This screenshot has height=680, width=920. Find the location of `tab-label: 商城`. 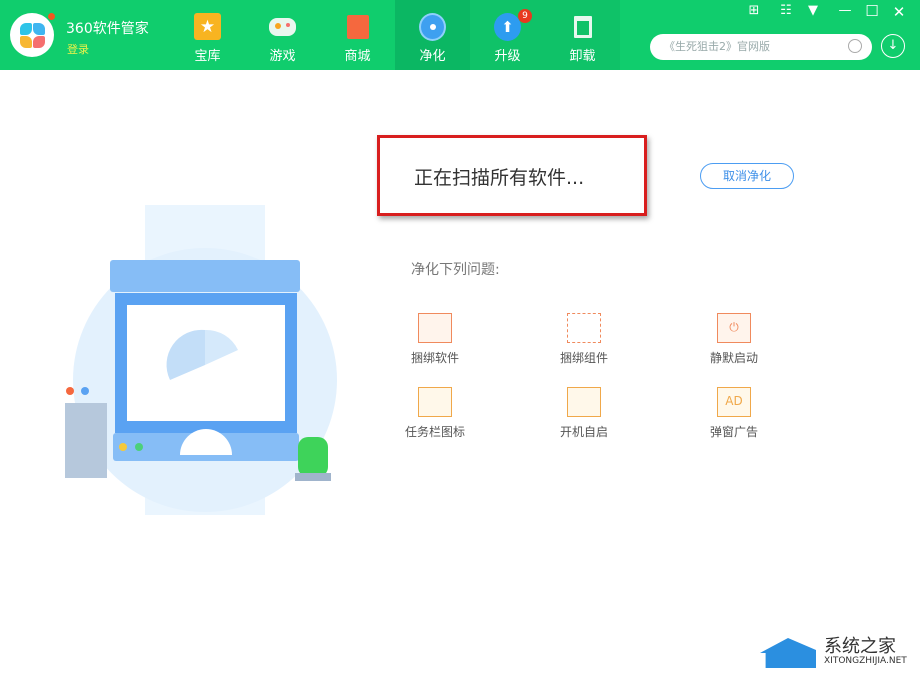

tab-label: 商城 is located at coordinates (357, 56).